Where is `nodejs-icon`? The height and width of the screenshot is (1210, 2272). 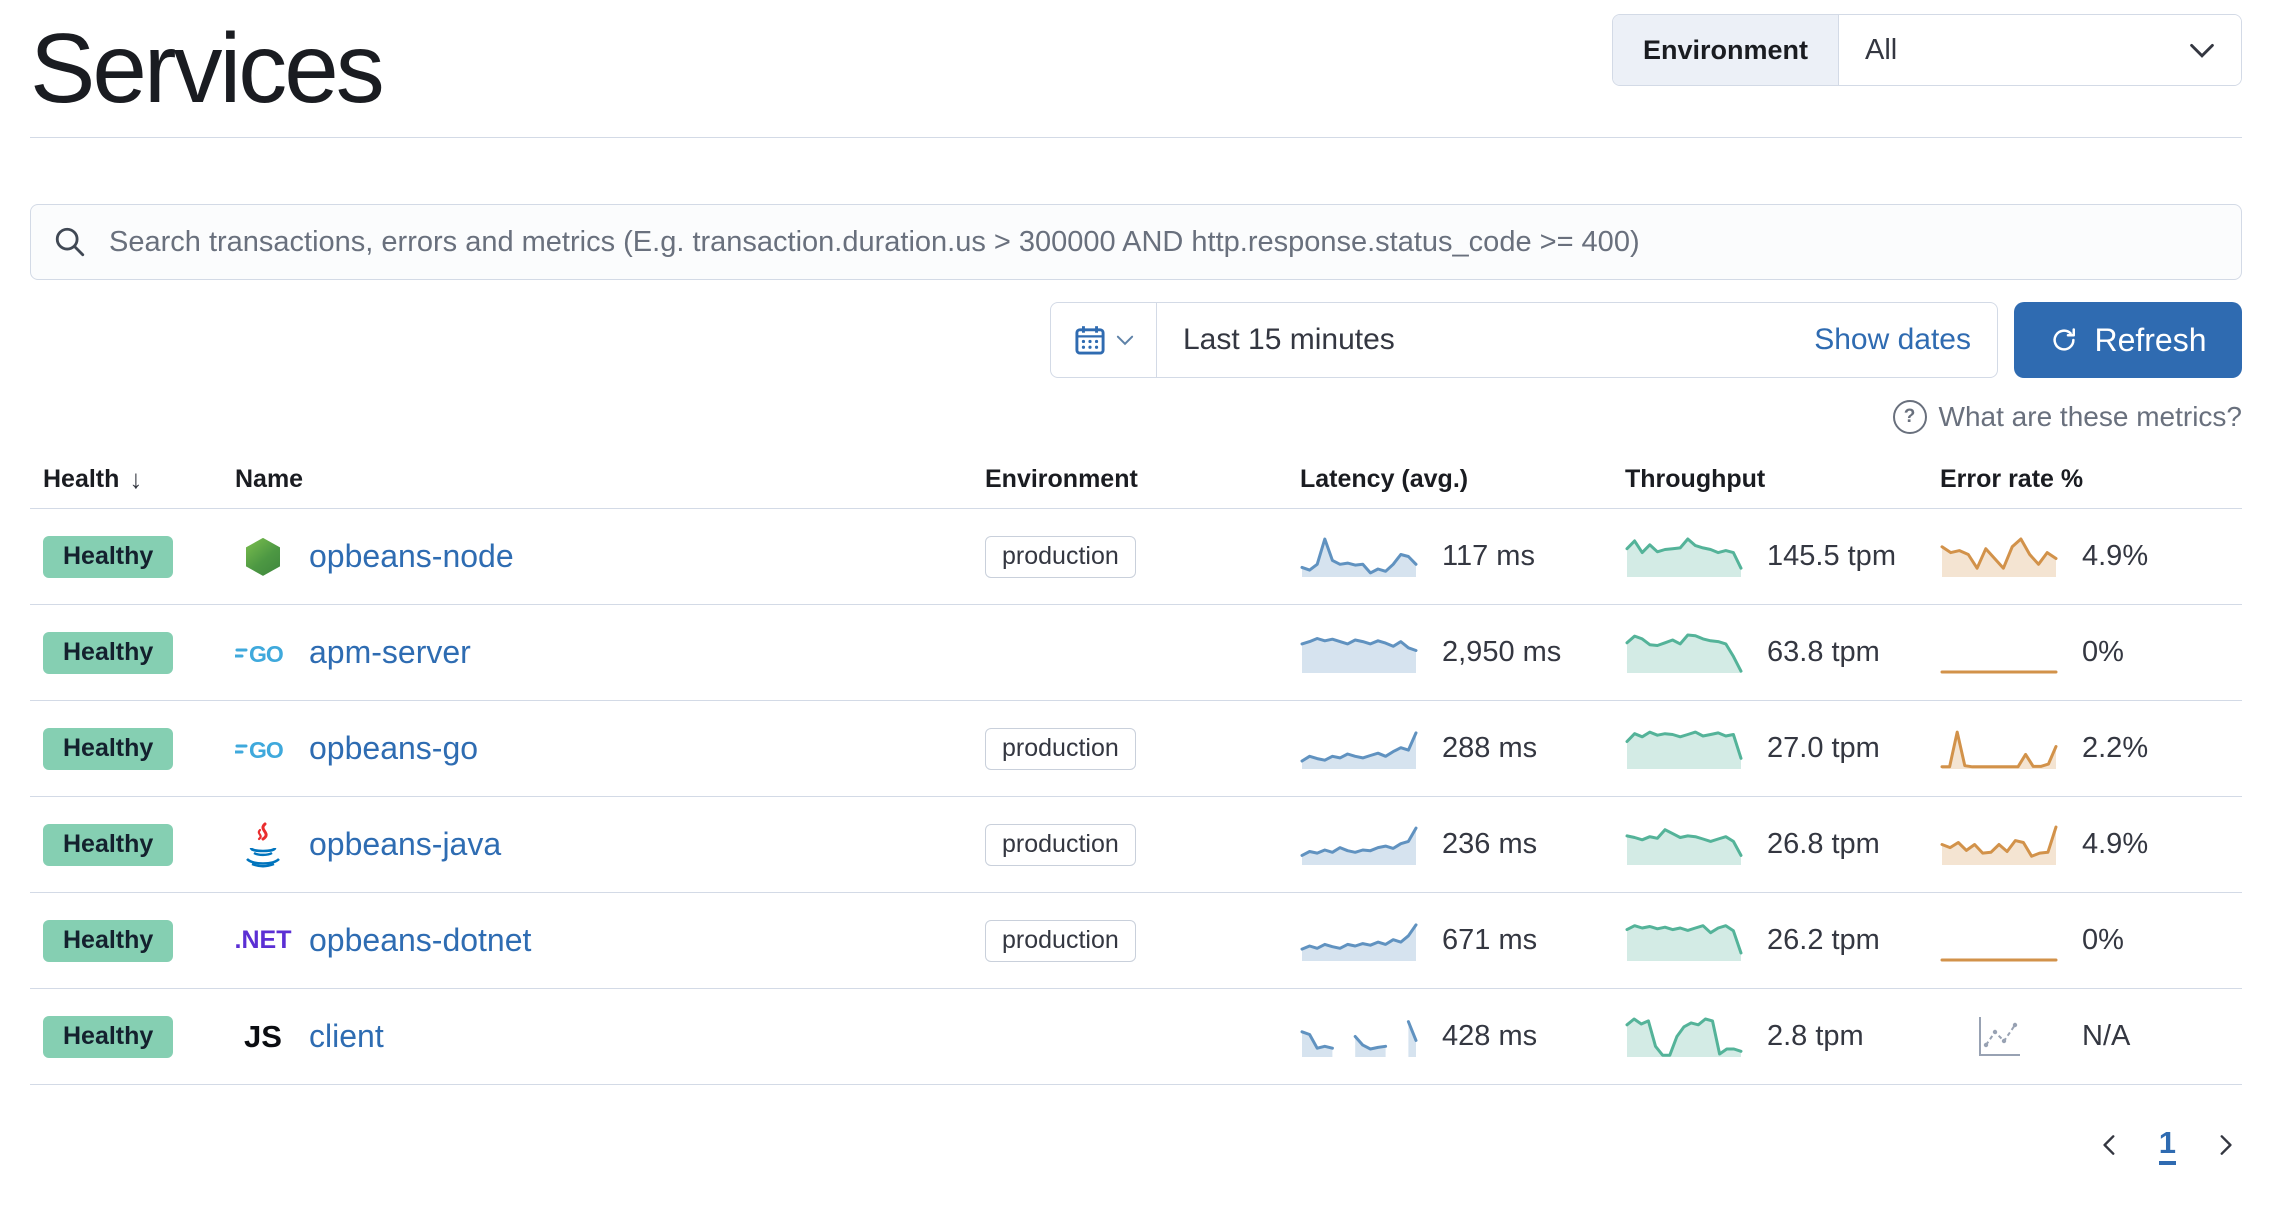 nodejs-icon is located at coordinates (263, 556).